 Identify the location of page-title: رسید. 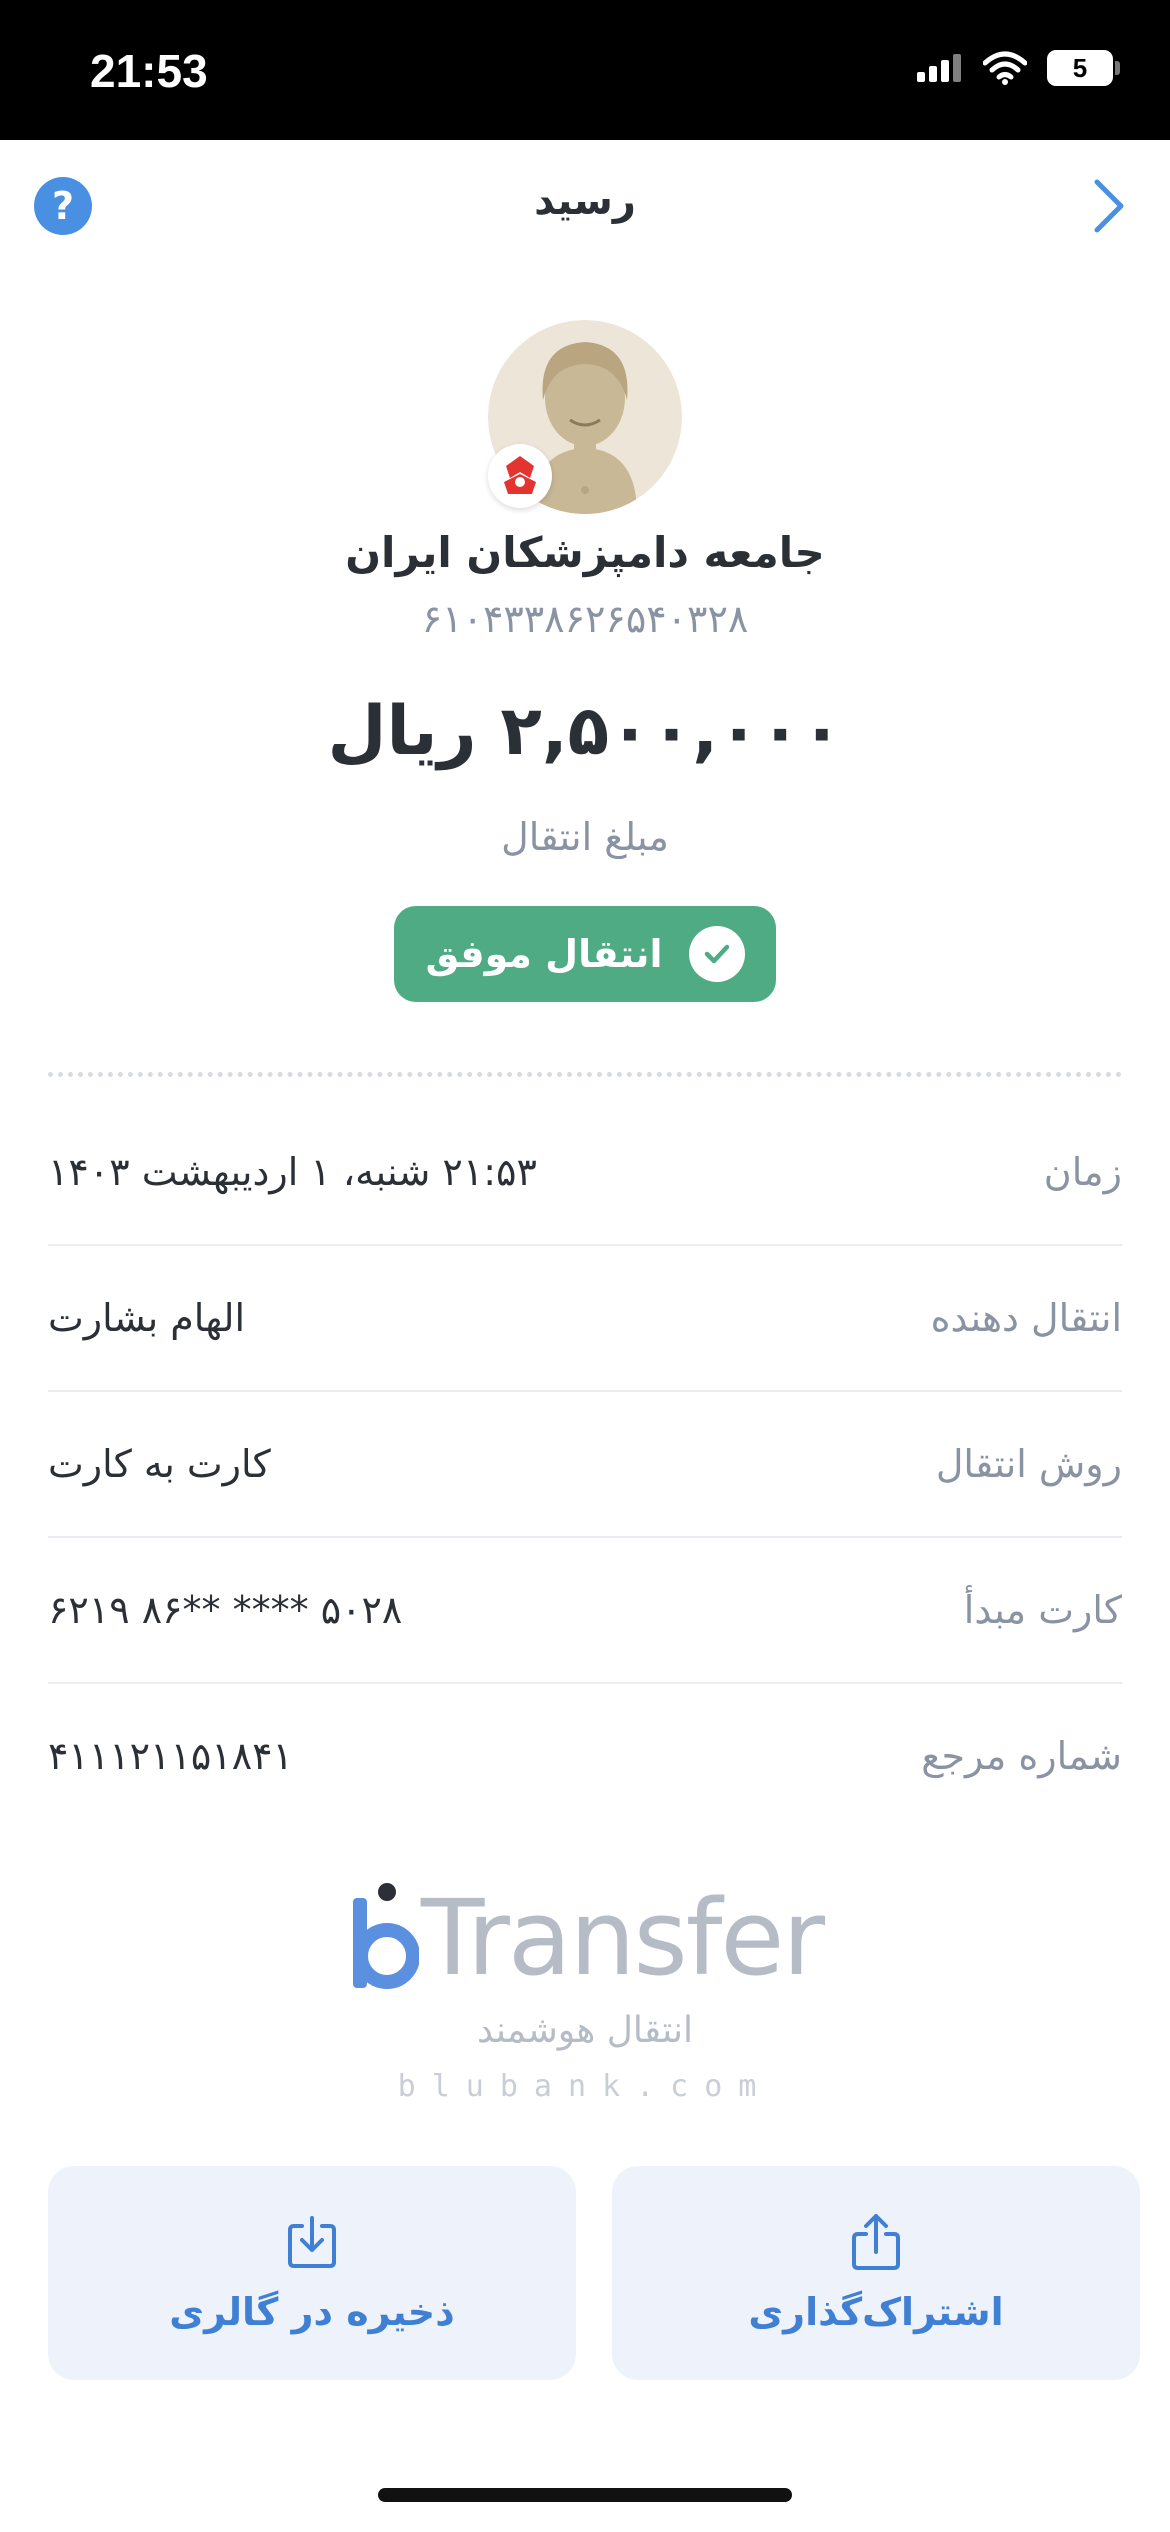
(585, 201).